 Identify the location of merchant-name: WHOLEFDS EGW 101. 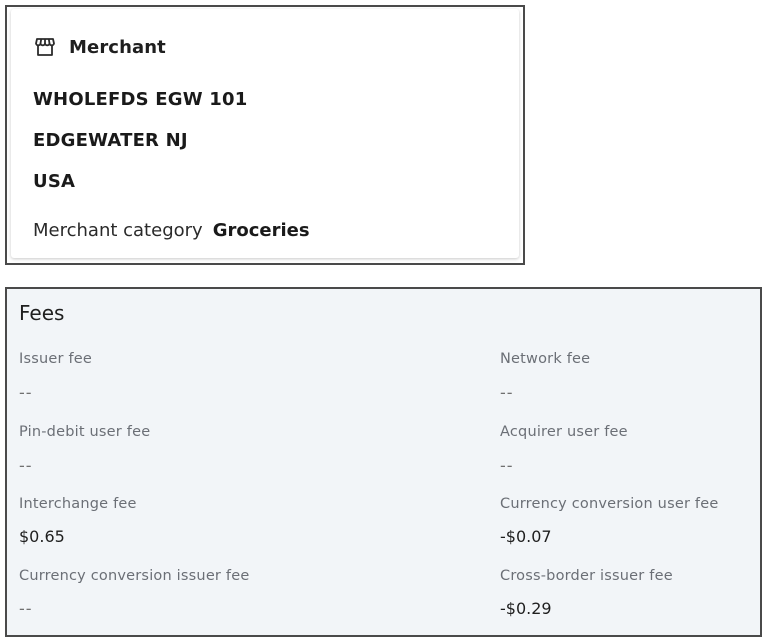
(140, 99).